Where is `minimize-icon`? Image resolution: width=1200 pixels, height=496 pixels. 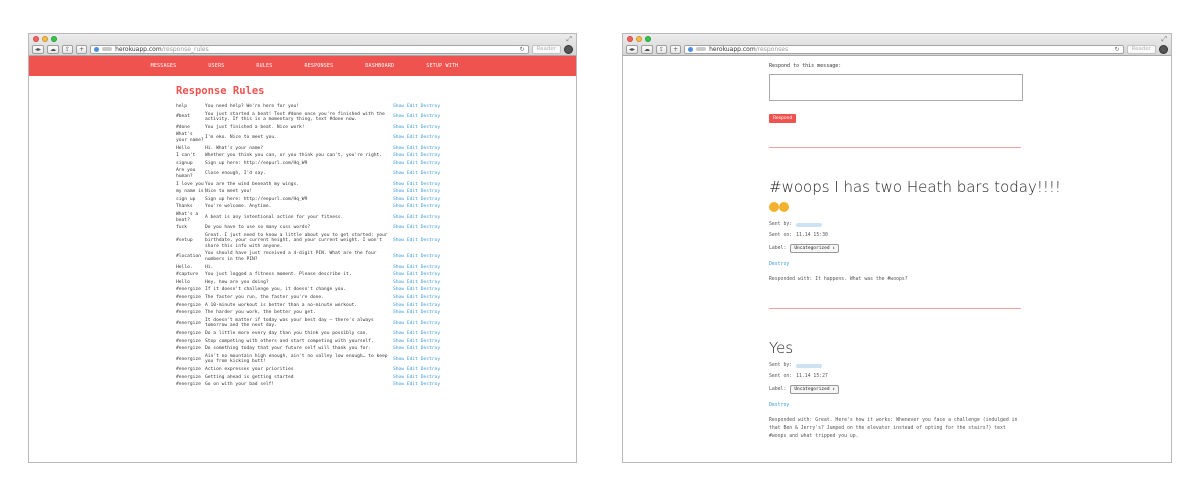
minimize-icon is located at coordinates (45, 39).